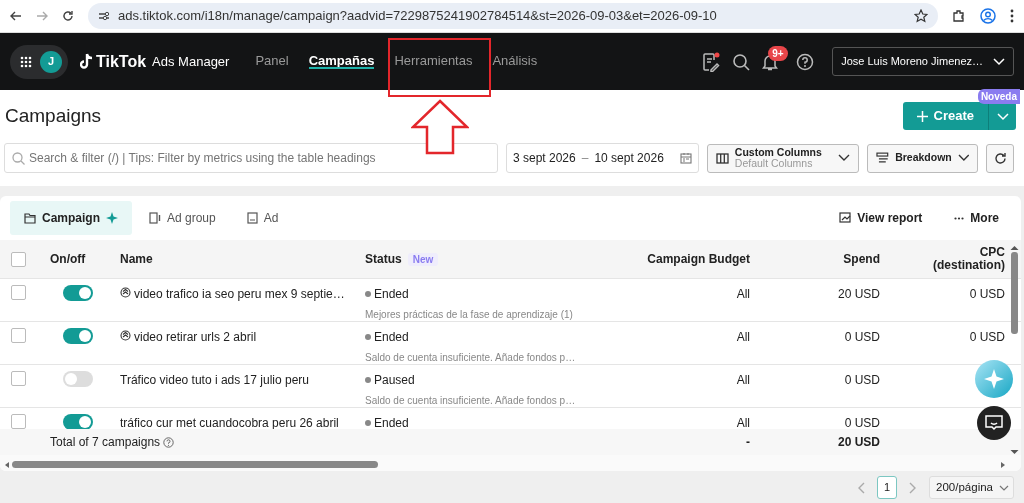 This screenshot has width=1024, height=503. I want to click on status-text: Paused, so click(394, 380).